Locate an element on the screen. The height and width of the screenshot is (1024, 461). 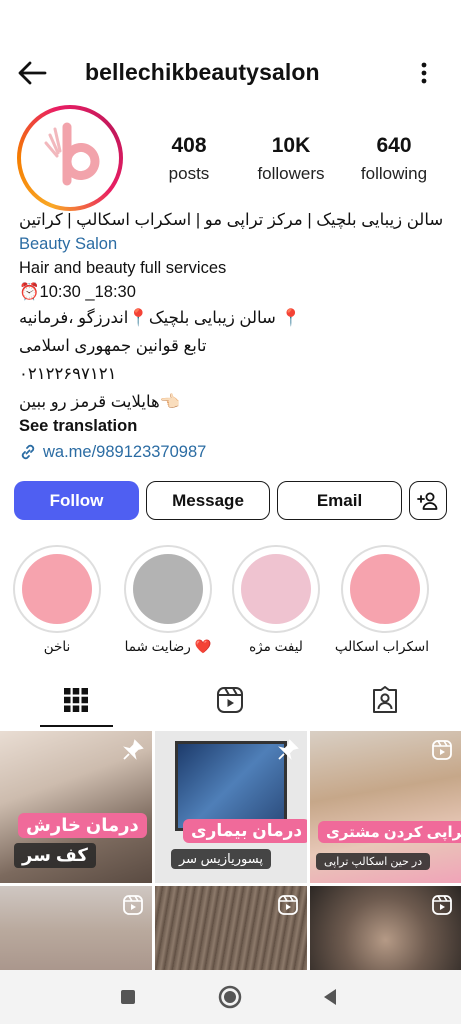
back-nav-icon is located at coordinates (330, 997).